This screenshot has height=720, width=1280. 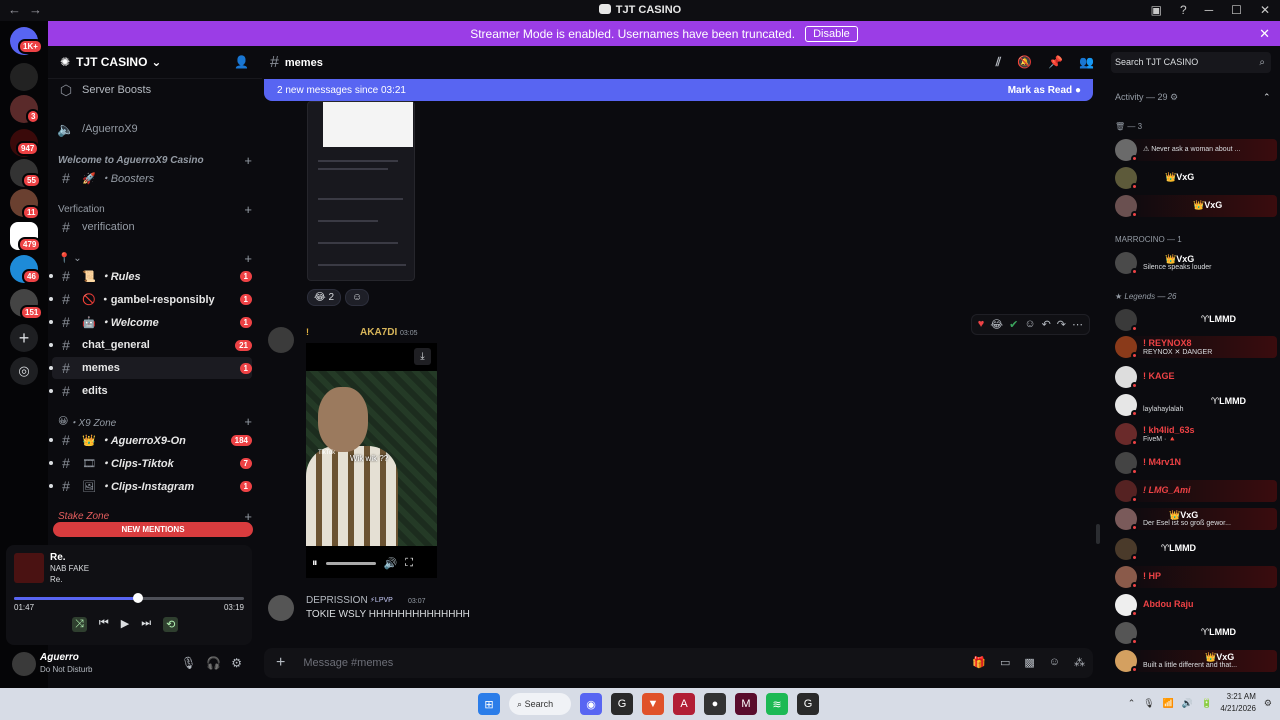 What do you see at coordinates (1077, 324) in the screenshot?
I see `more-icon: ⋯` at bounding box center [1077, 324].